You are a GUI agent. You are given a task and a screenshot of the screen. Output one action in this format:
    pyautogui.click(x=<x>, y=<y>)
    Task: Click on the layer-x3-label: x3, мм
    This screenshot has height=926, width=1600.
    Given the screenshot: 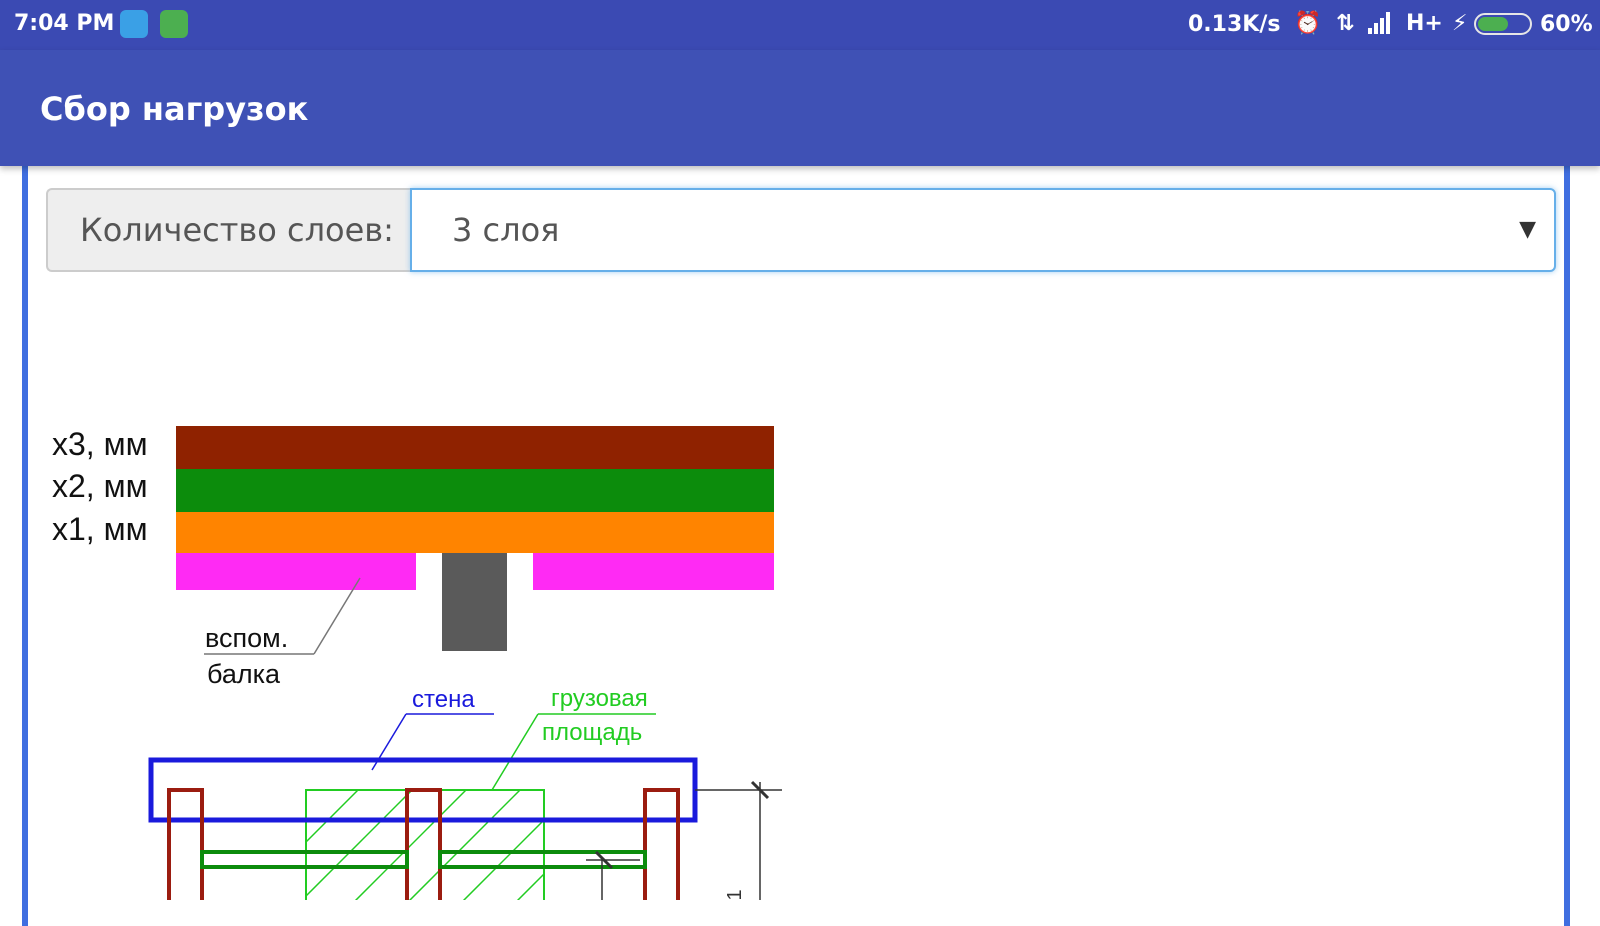 What is the action you would take?
    pyautogui.click(x=100, y=444)
    